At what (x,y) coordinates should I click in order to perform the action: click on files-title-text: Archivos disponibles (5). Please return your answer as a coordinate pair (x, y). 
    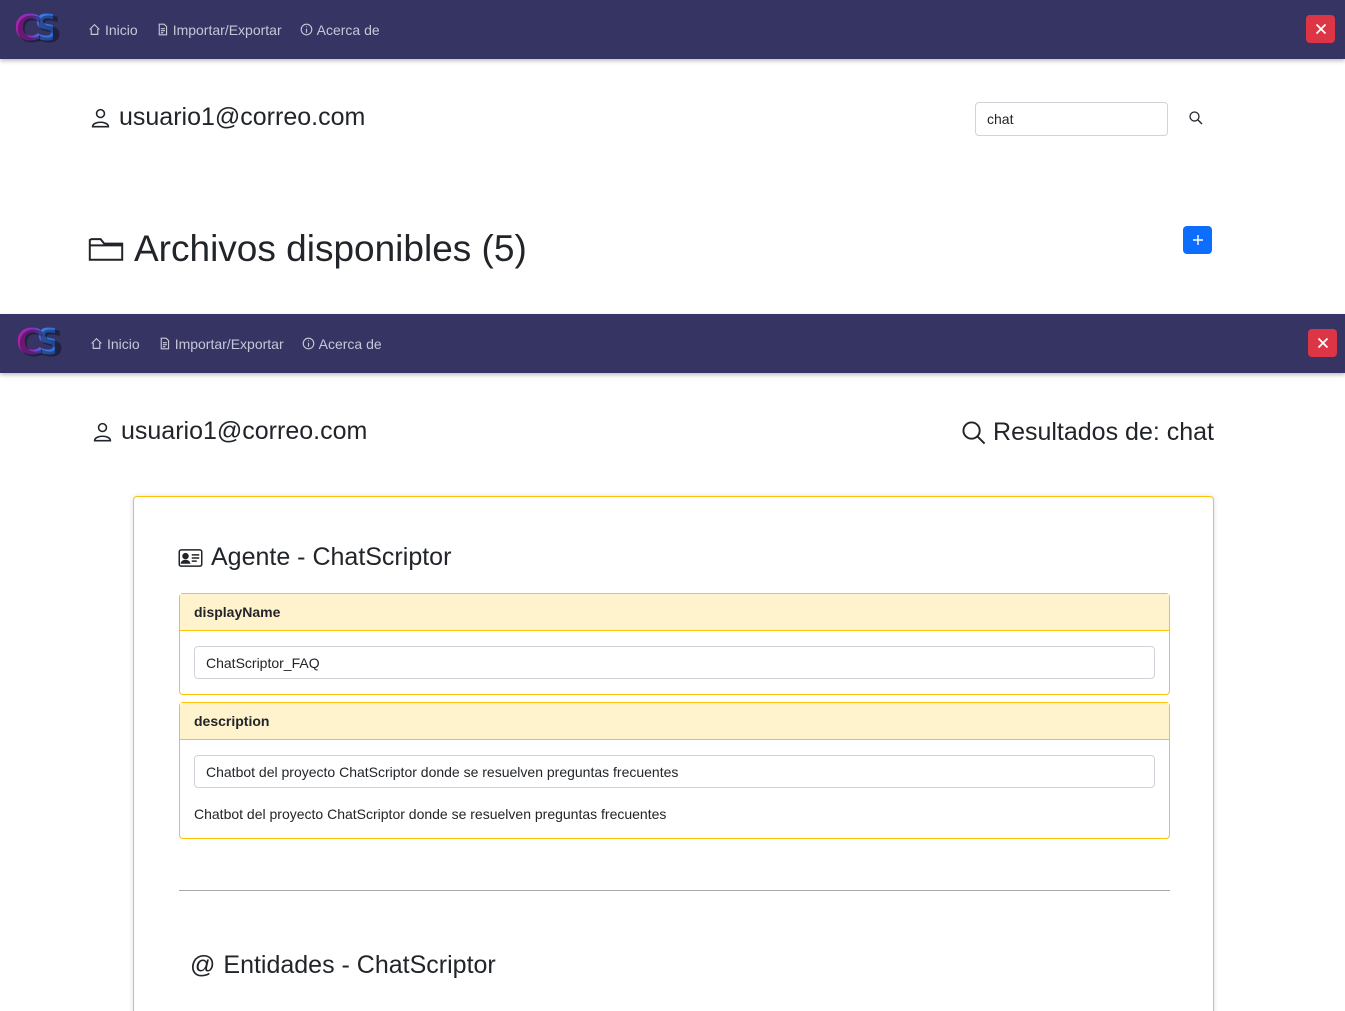
    Looking at the image, I should click on (330, 248).